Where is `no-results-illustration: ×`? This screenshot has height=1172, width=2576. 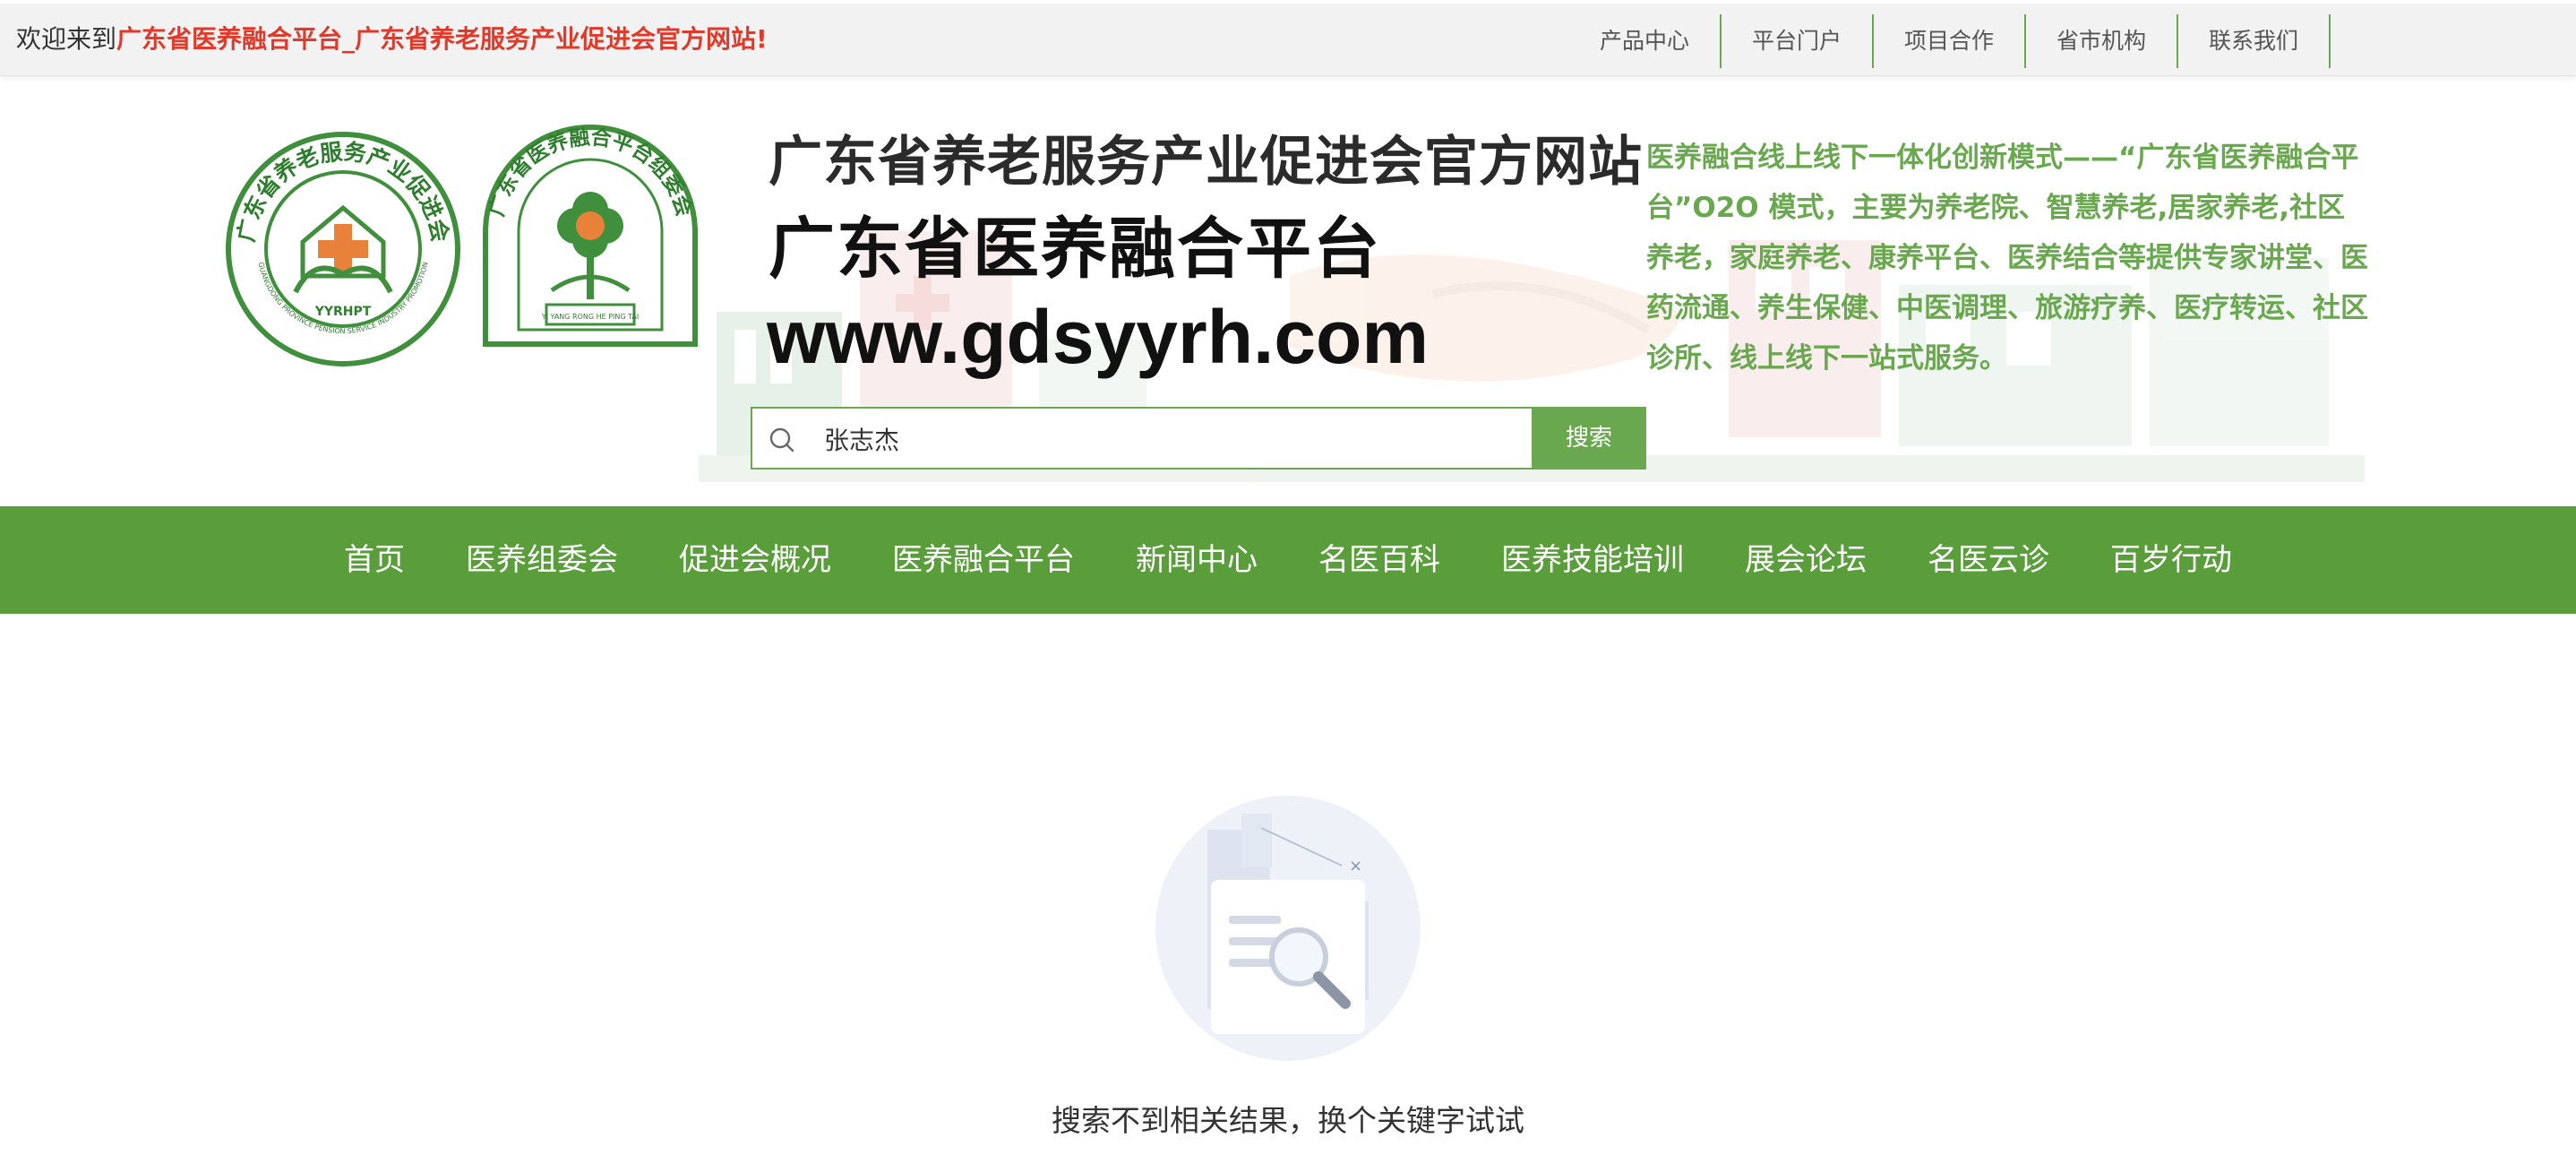 no-results-illustration: × is located at coordinates (1288, 928).